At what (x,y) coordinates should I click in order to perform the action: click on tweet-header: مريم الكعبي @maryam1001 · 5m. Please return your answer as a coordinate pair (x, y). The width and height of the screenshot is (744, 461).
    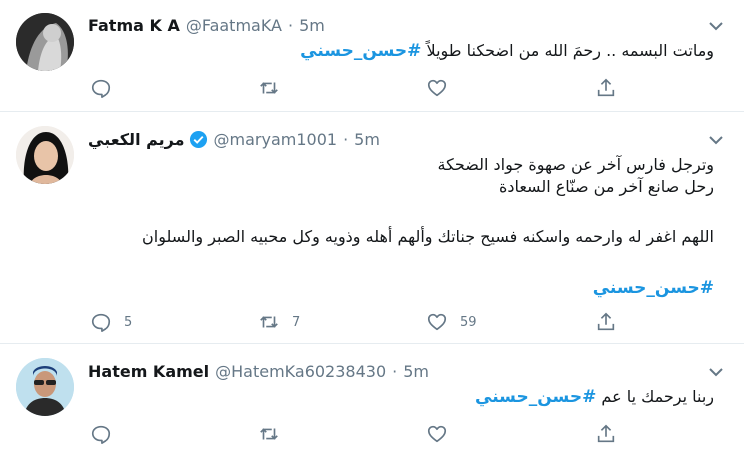
    Looking at the image, I should click on (234, 139).